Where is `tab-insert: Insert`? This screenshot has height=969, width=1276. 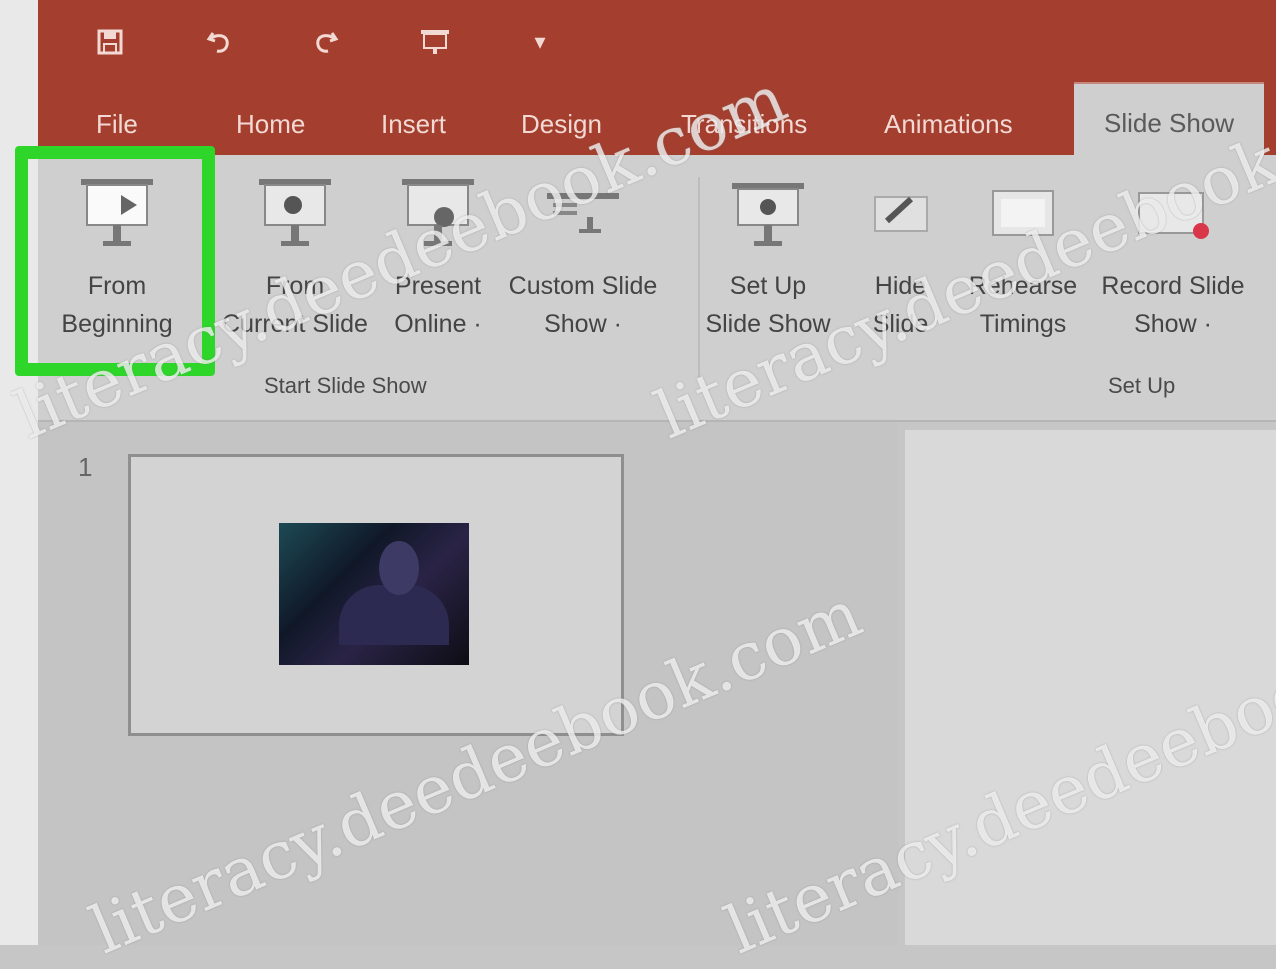
tab-insert: Insert is located at coordinates (413, 124).